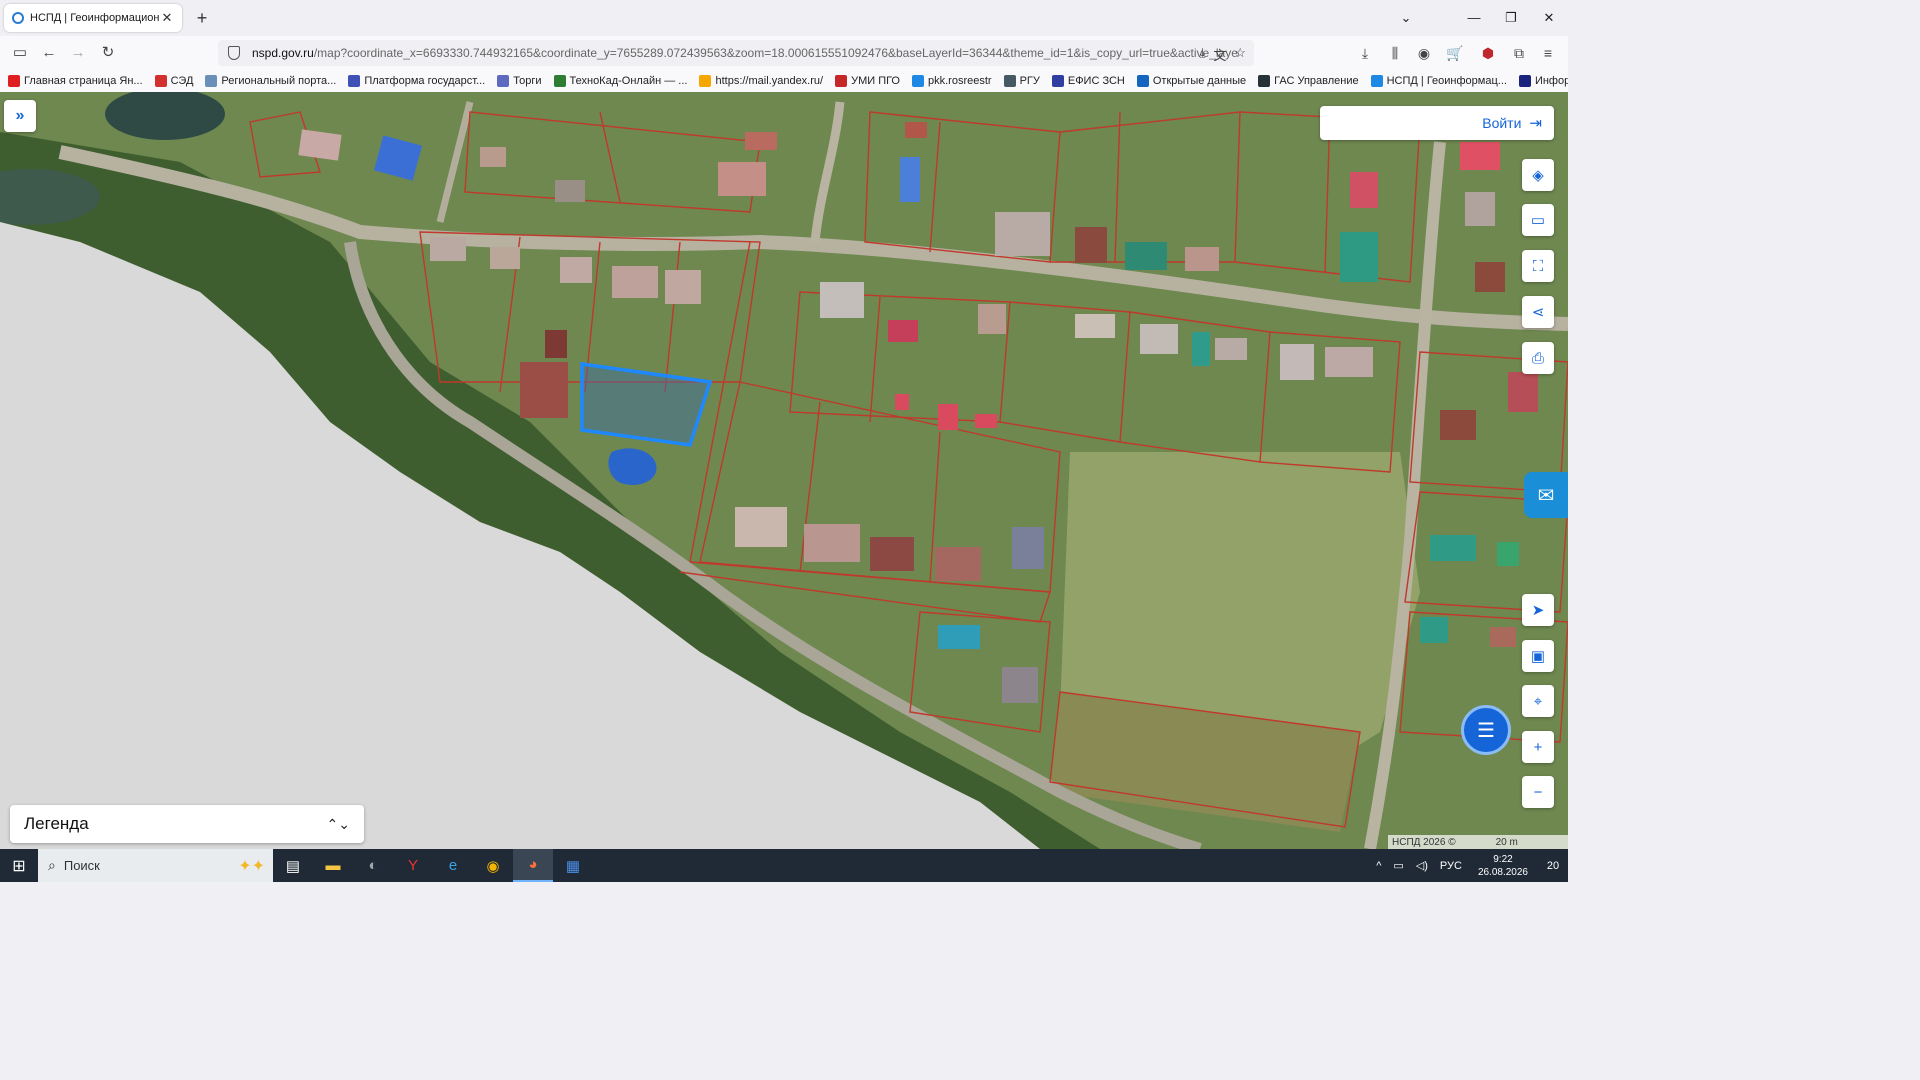  Describe the element at coordinates (1365, 53) in the screenshot. I see `downloads-icon: ⤓` at that location.